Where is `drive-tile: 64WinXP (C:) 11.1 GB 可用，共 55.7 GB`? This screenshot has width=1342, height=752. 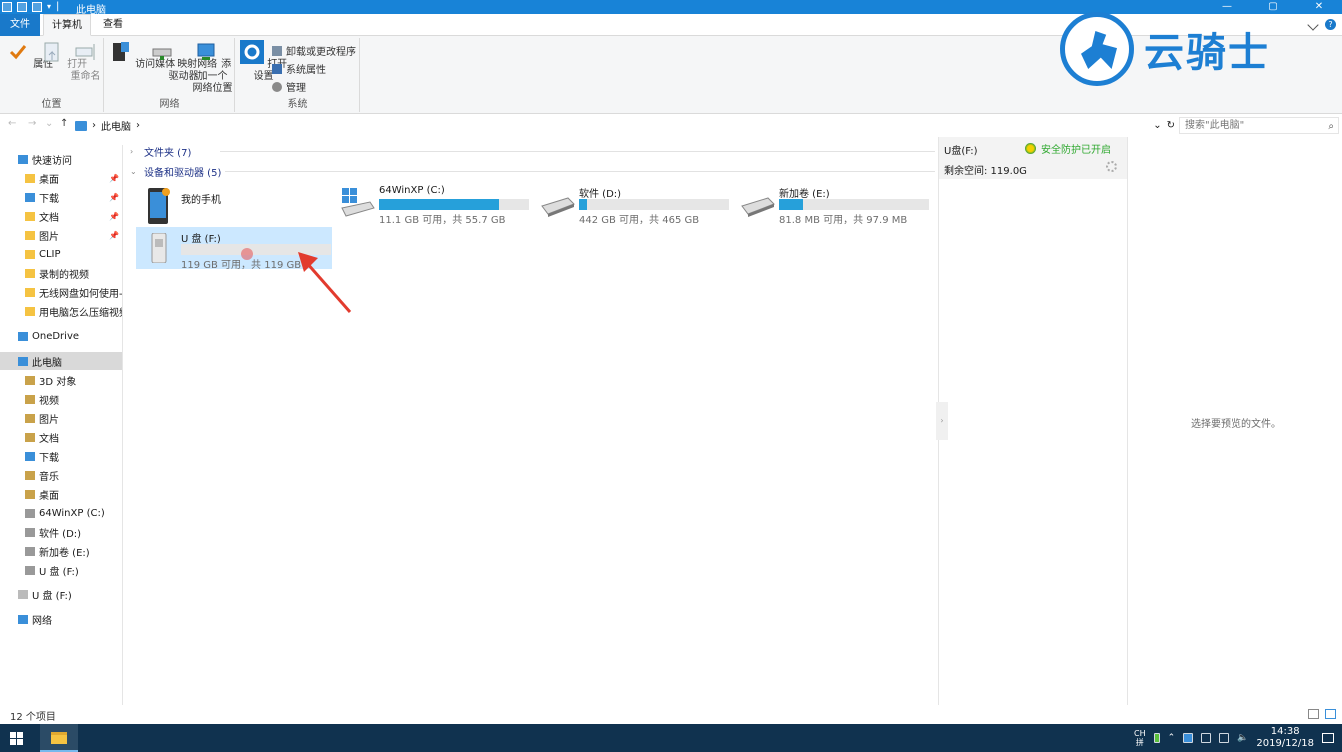
drive-tile: 64WinXP (C:) 11.1 GB 可用，共 55.7 GB is located at coordinates (434, 204).